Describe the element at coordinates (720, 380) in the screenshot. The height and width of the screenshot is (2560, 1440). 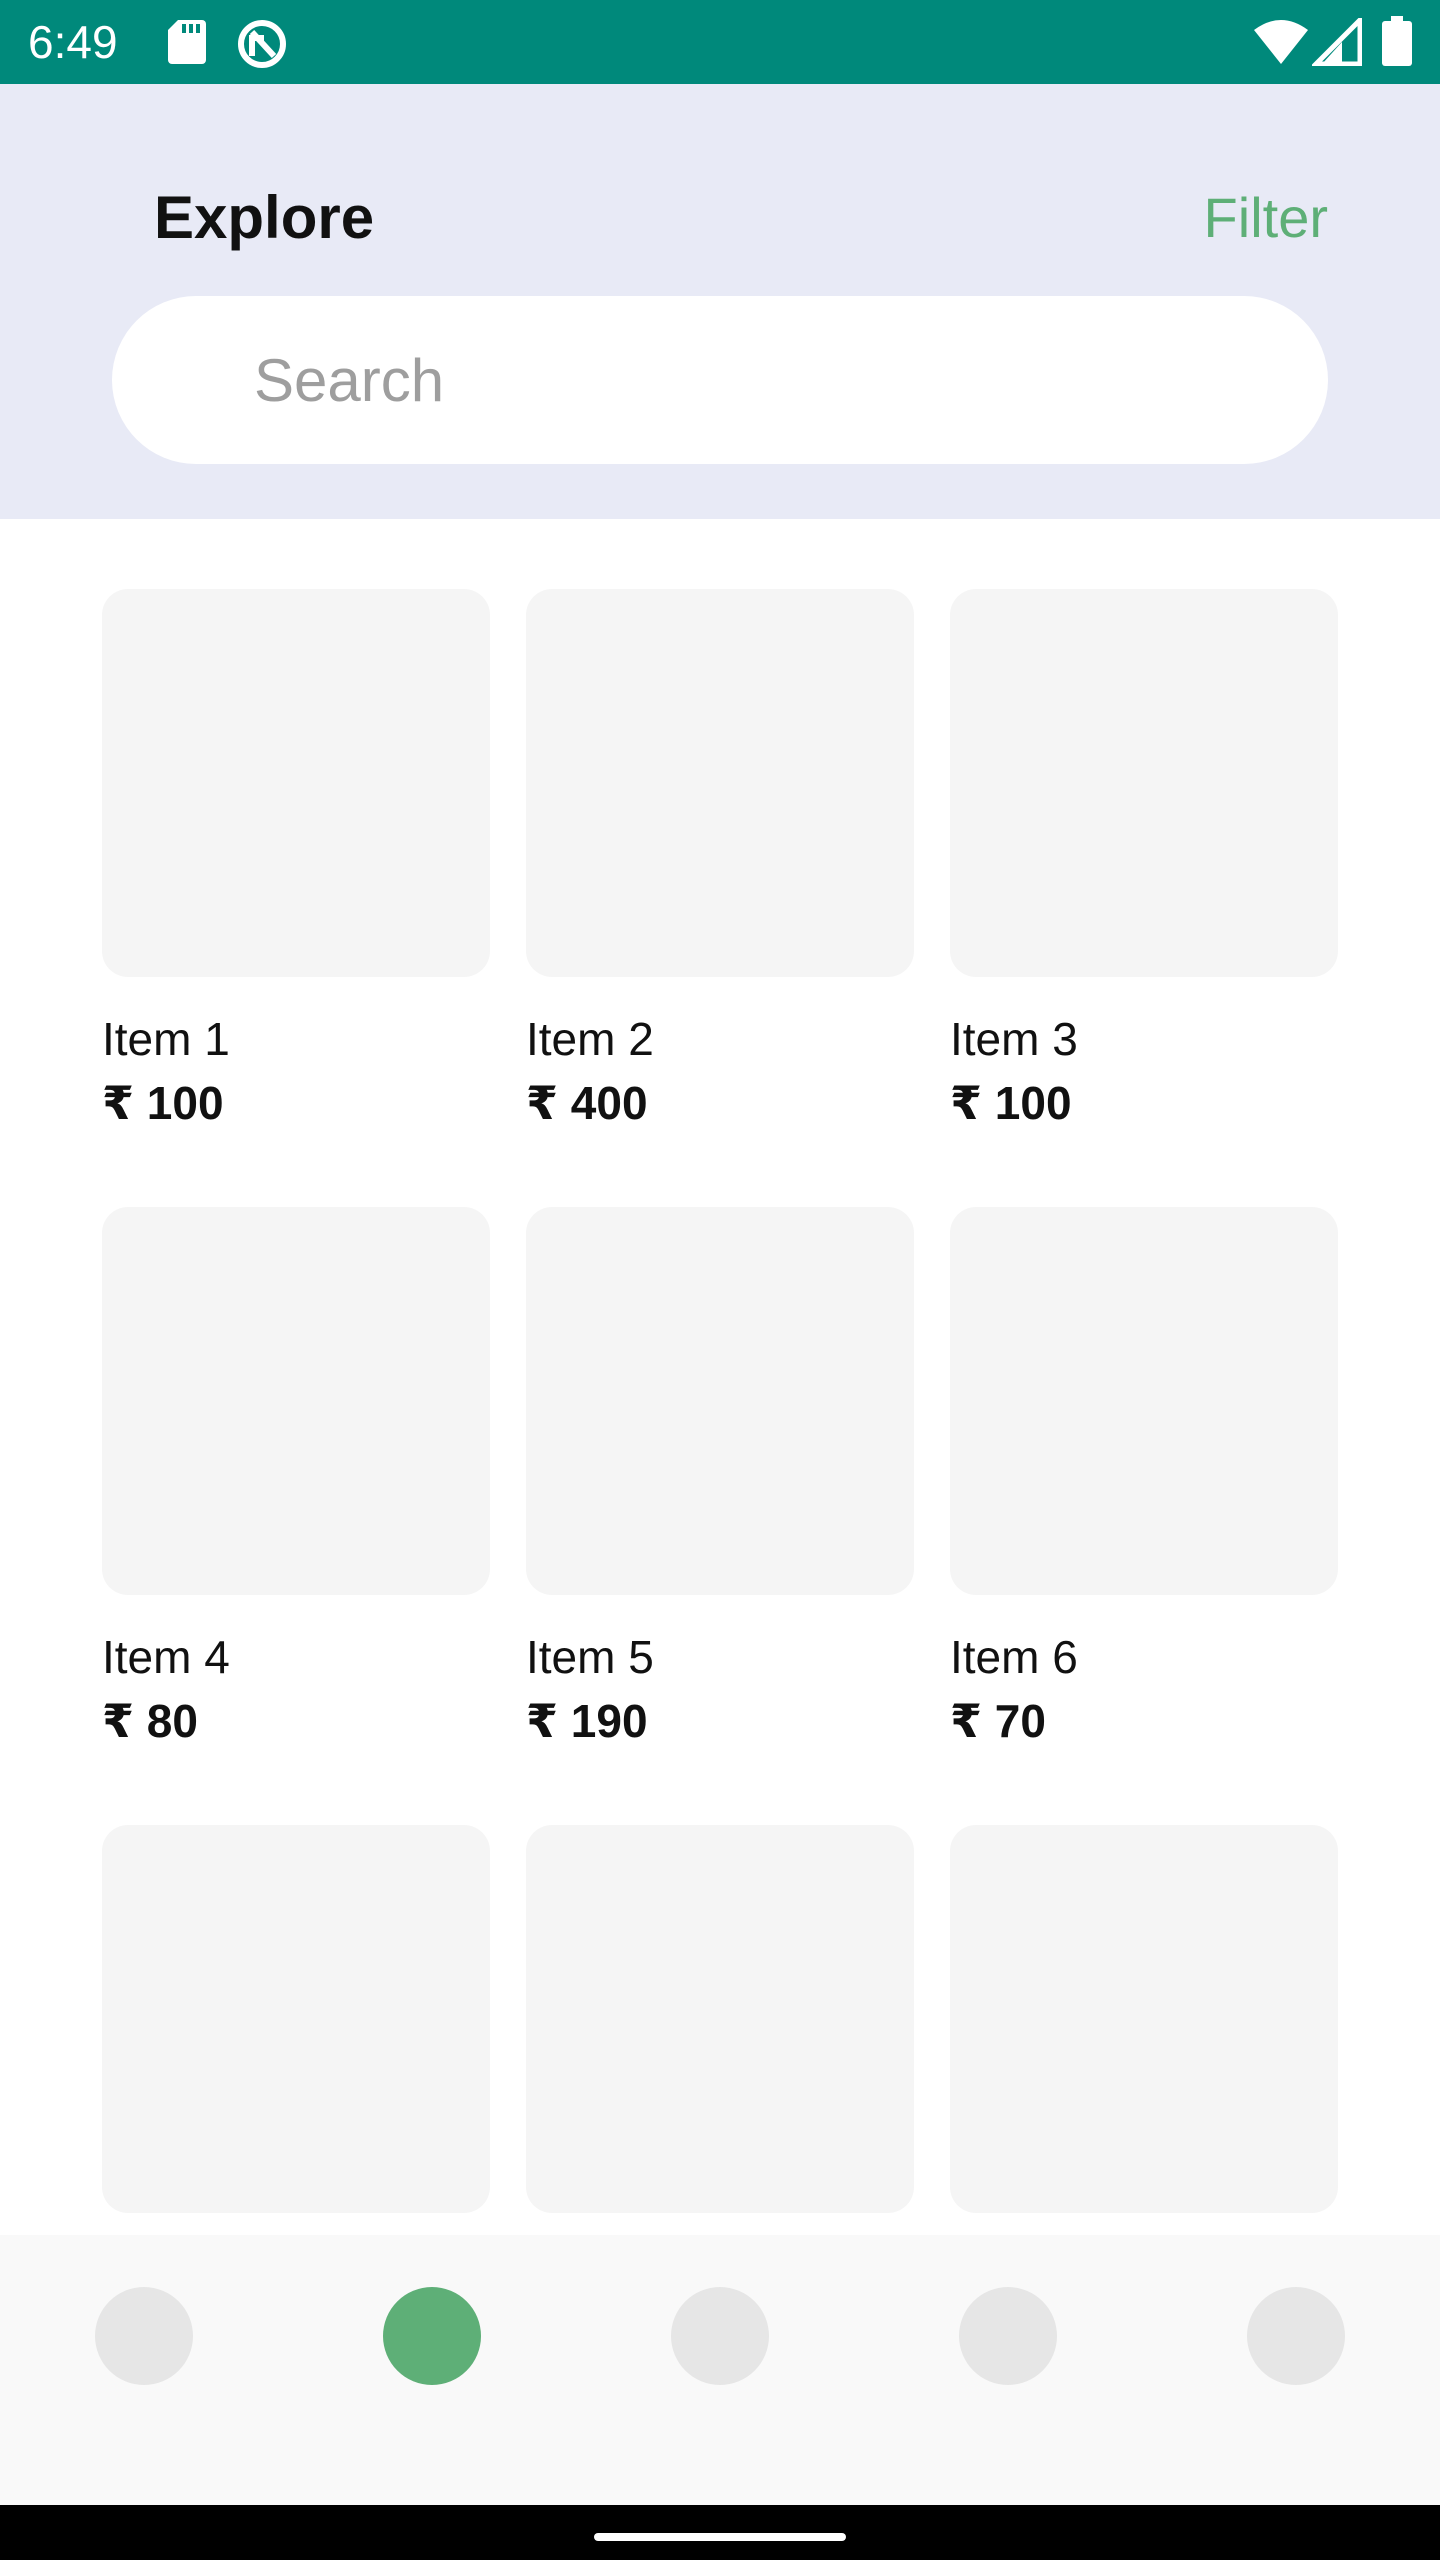
I see `search-input` at that location.